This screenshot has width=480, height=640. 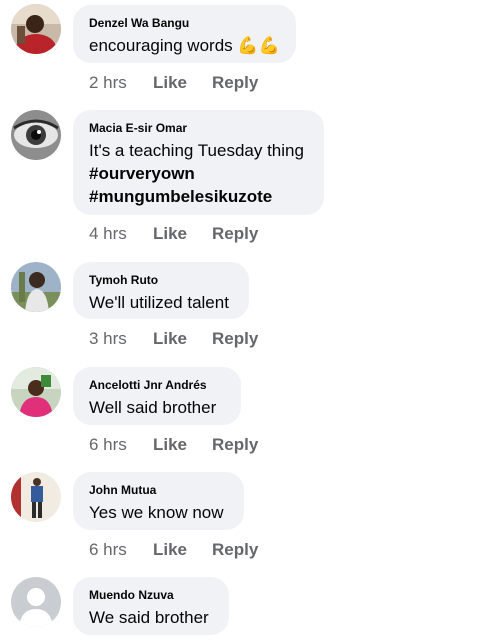 What do you see at coordinates (158, 501) in the screenshot?
I see `comment-bubble: John Mutua Yes we know now` at bounding box center [158, 501].